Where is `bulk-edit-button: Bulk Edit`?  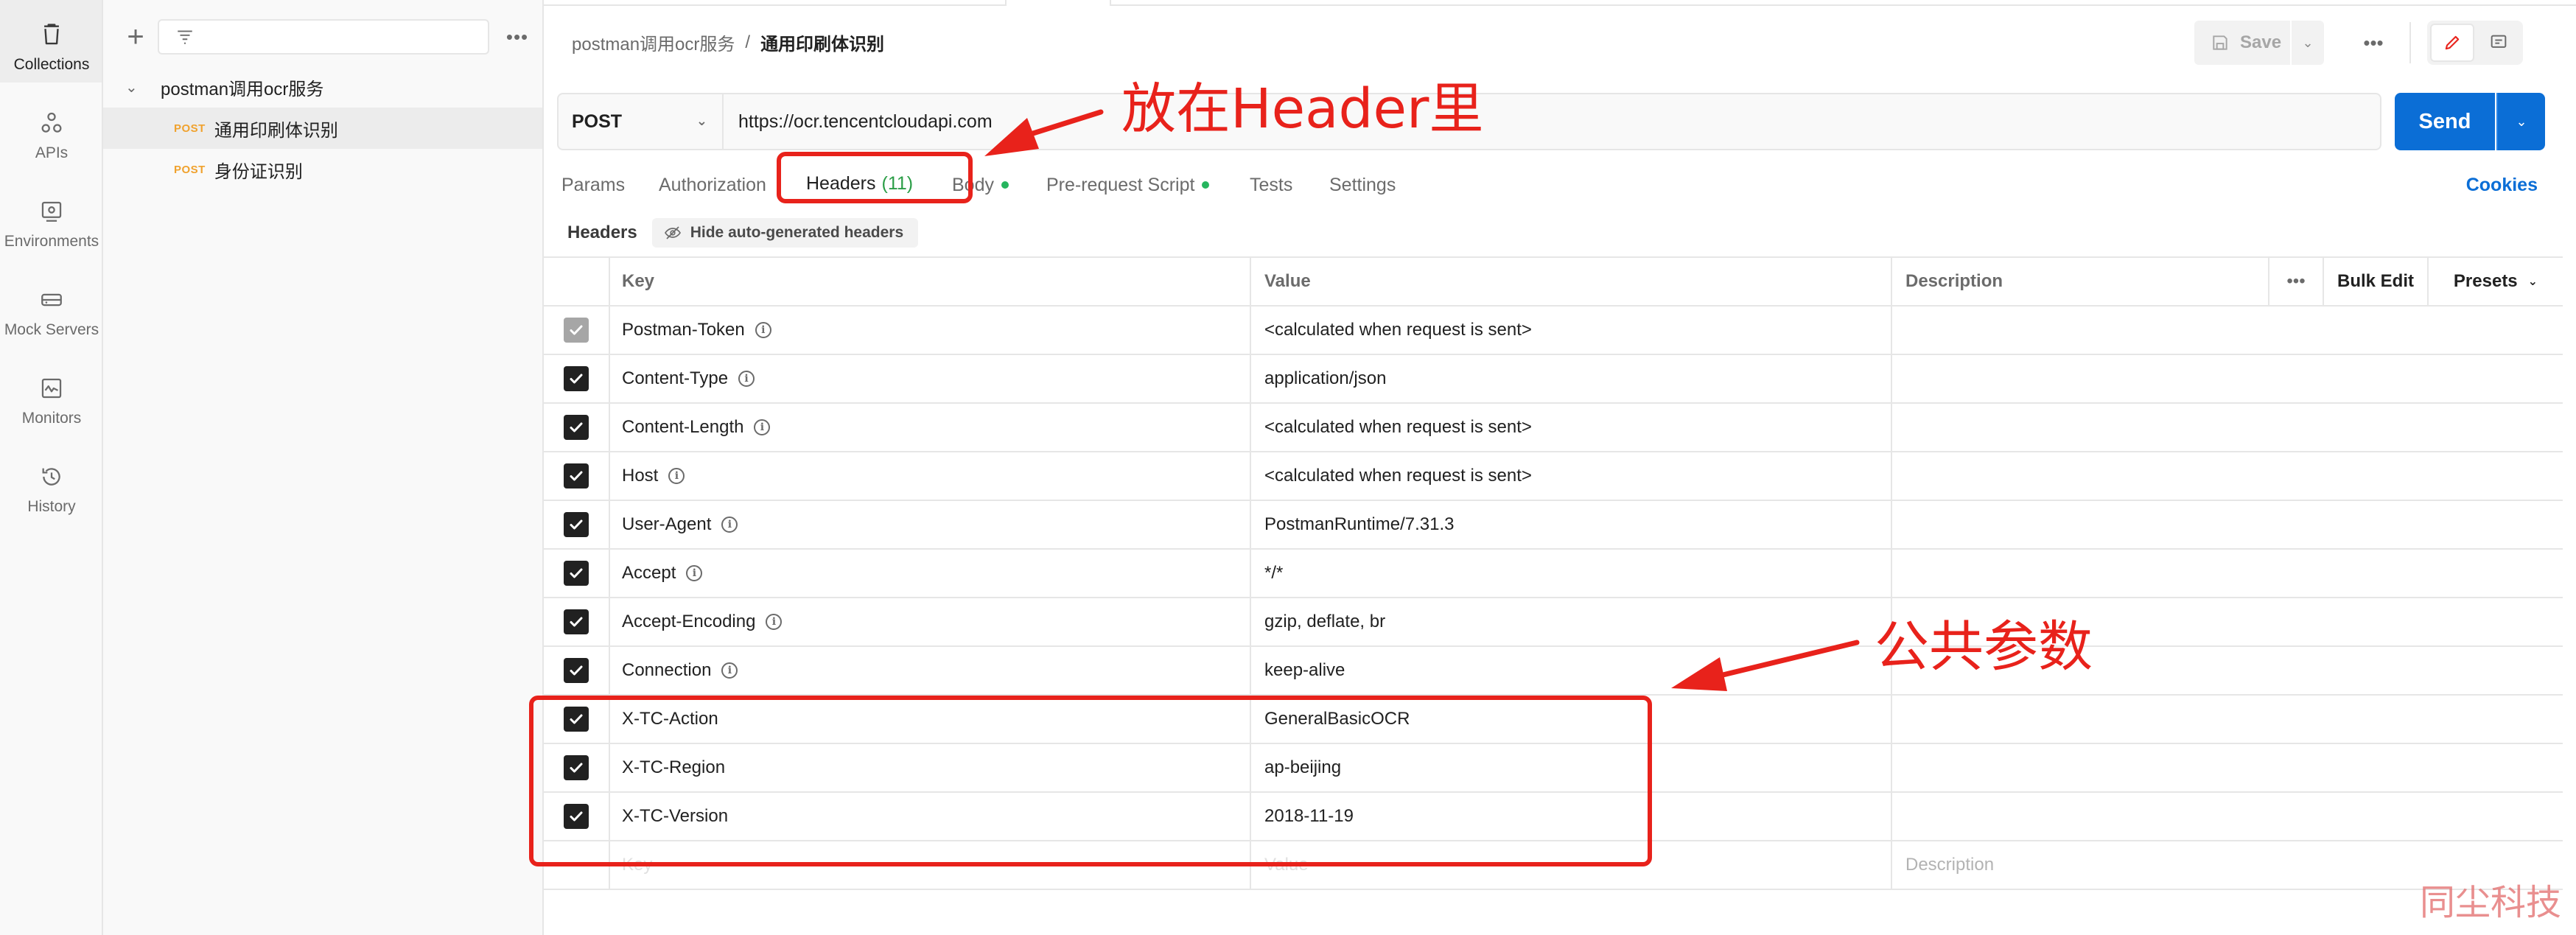
bulk-edit-button: Bulk Edit is located at coordinates (2376, 281).